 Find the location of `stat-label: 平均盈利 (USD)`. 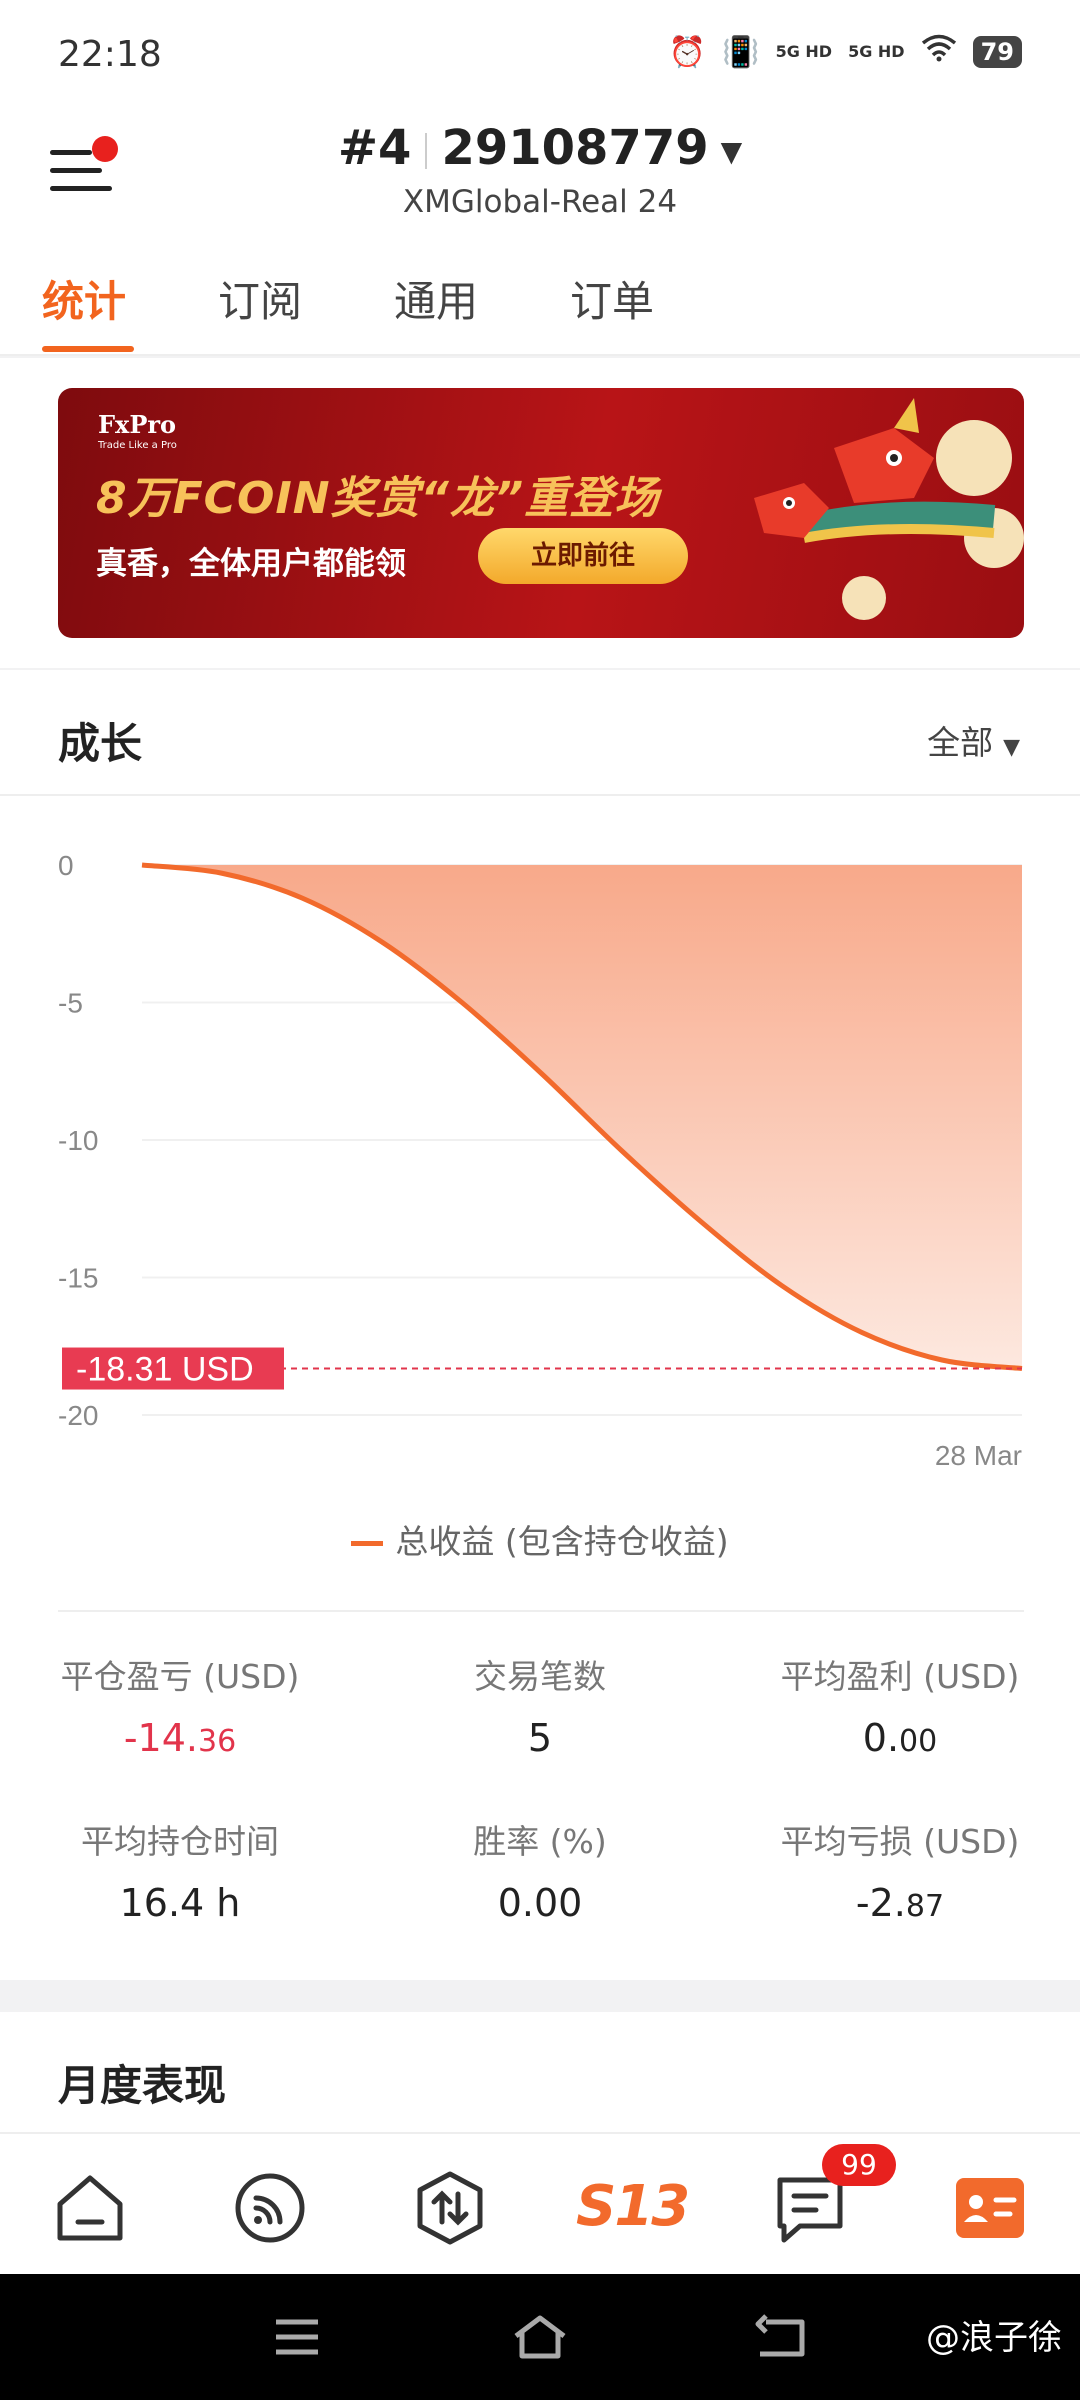

stat-label: 平均盈利 (USD) is located at coordinates (900, 1676).